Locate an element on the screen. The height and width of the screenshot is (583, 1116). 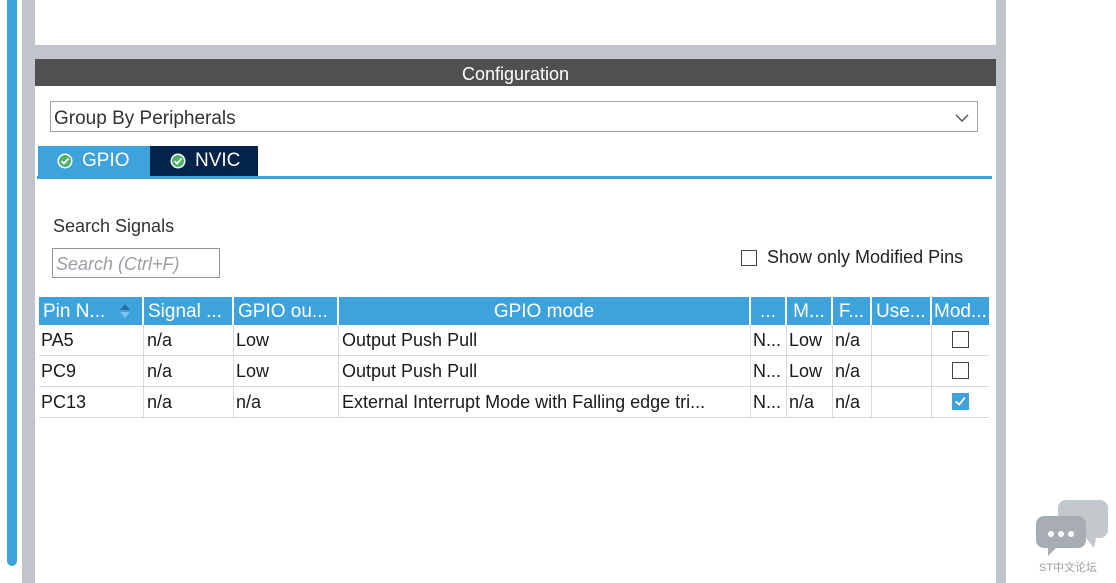
group-by-value: Group By Peripherals is located at coordinates (145, 118).